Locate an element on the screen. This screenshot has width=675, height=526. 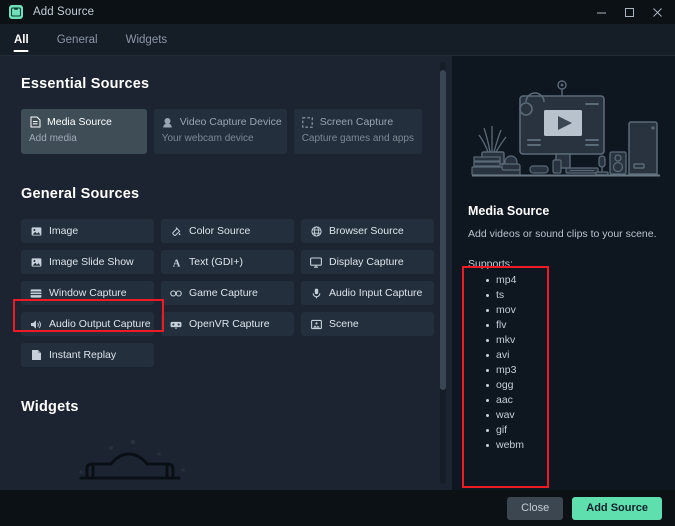
tab-bar: All General Widgets is located at coordinates (337, 40).